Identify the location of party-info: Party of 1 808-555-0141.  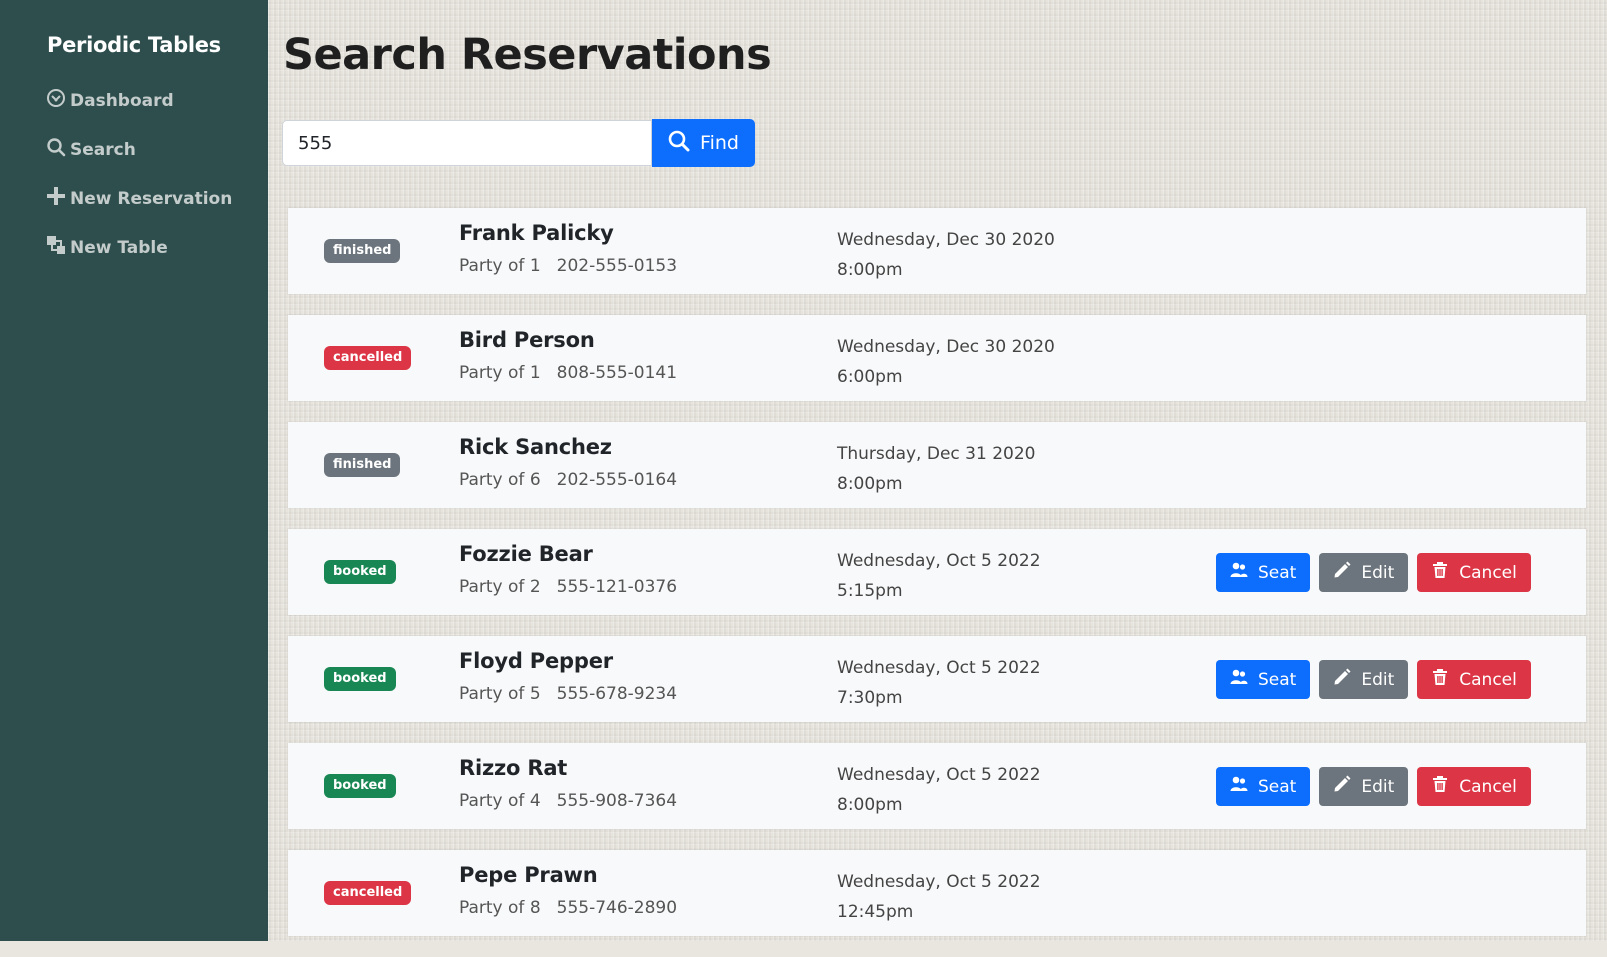
(568, 373).